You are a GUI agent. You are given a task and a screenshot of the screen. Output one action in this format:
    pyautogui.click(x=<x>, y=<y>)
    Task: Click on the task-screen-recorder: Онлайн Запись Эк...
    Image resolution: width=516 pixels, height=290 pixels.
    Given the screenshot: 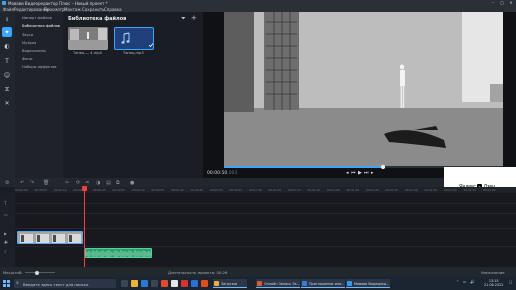 What is the action you would take?
    pyautogui.click(x=278, y=283)
    